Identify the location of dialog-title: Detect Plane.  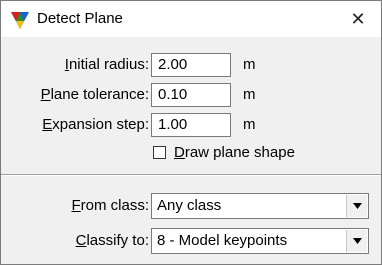
(80, 18).